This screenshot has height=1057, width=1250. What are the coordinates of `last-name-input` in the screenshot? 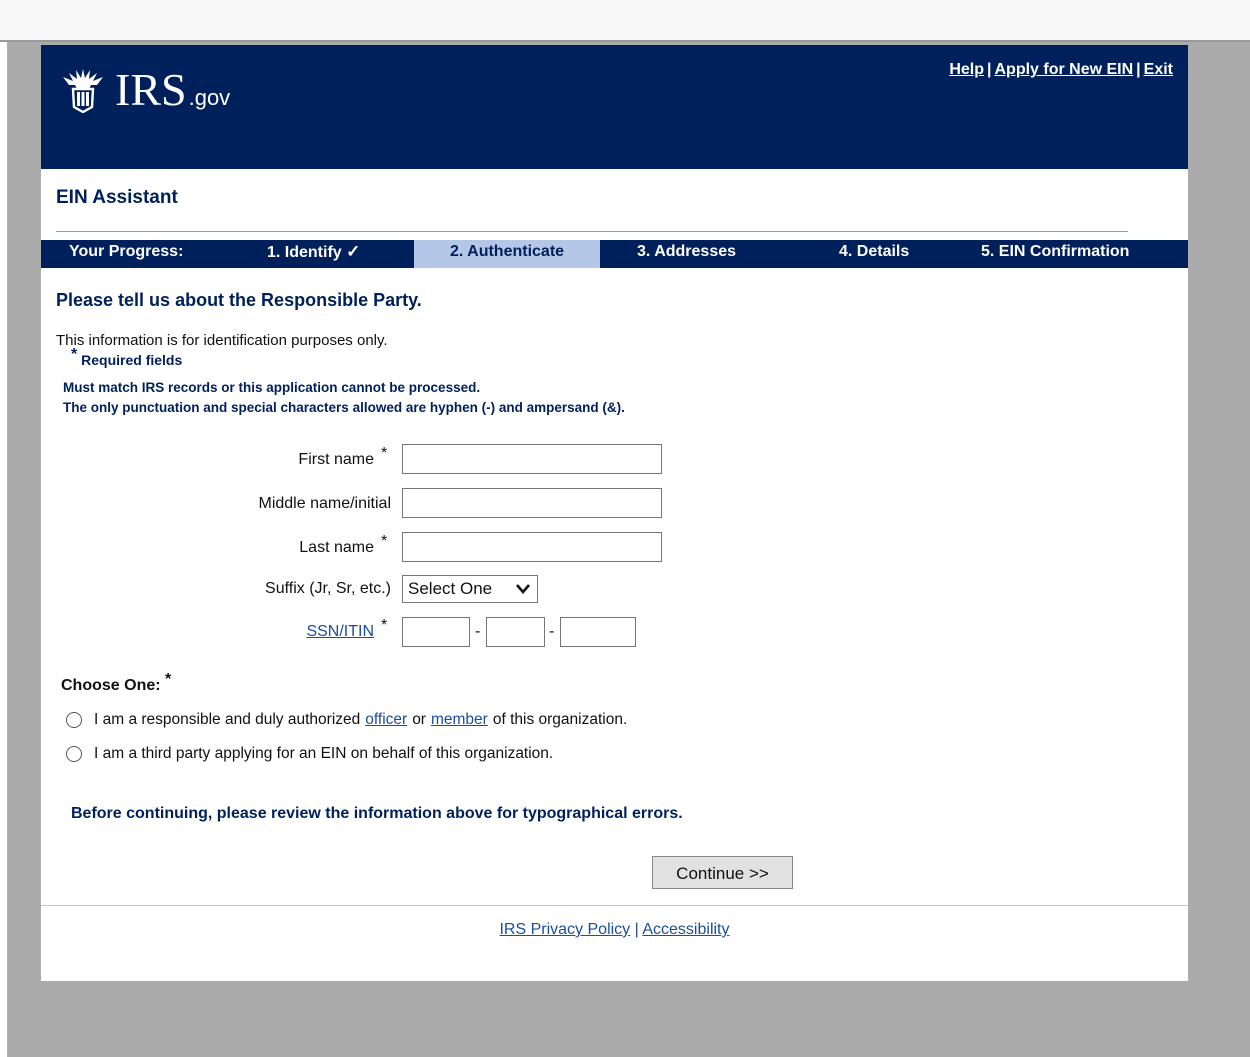 It's located at (532, 547).